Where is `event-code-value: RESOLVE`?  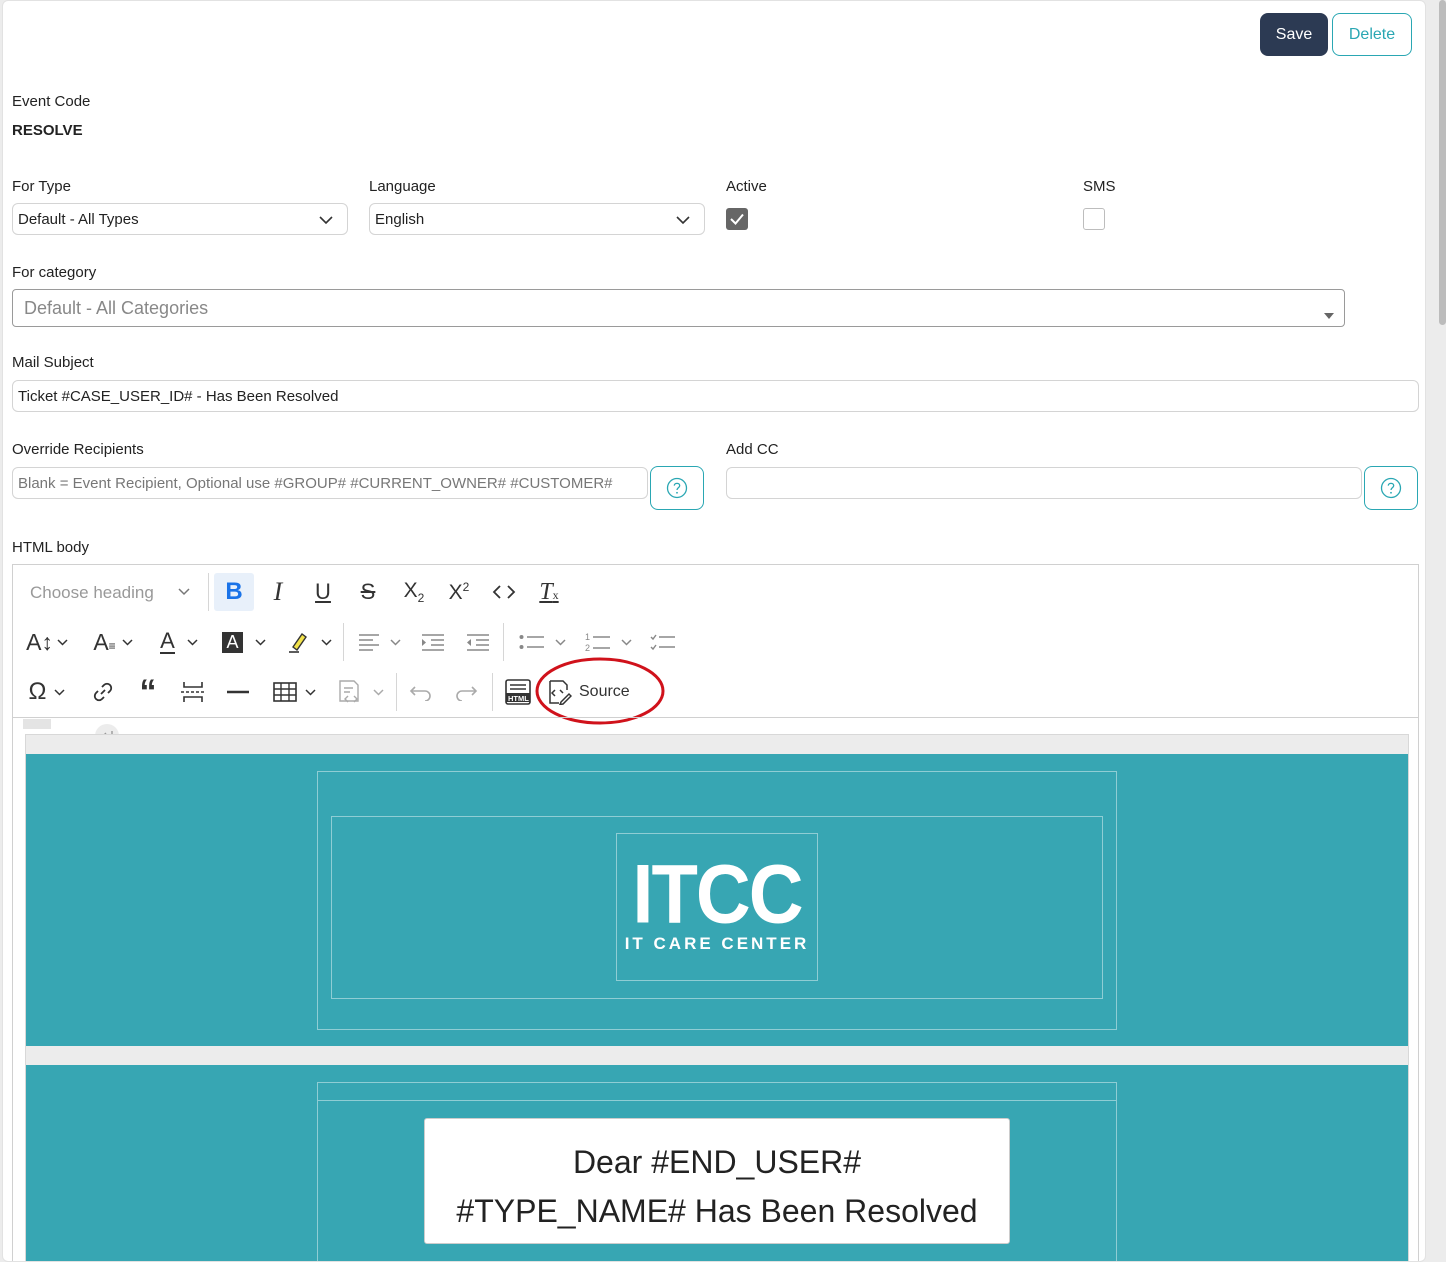 event-code-value: RESOLVE is located at coordinates (47, 130).